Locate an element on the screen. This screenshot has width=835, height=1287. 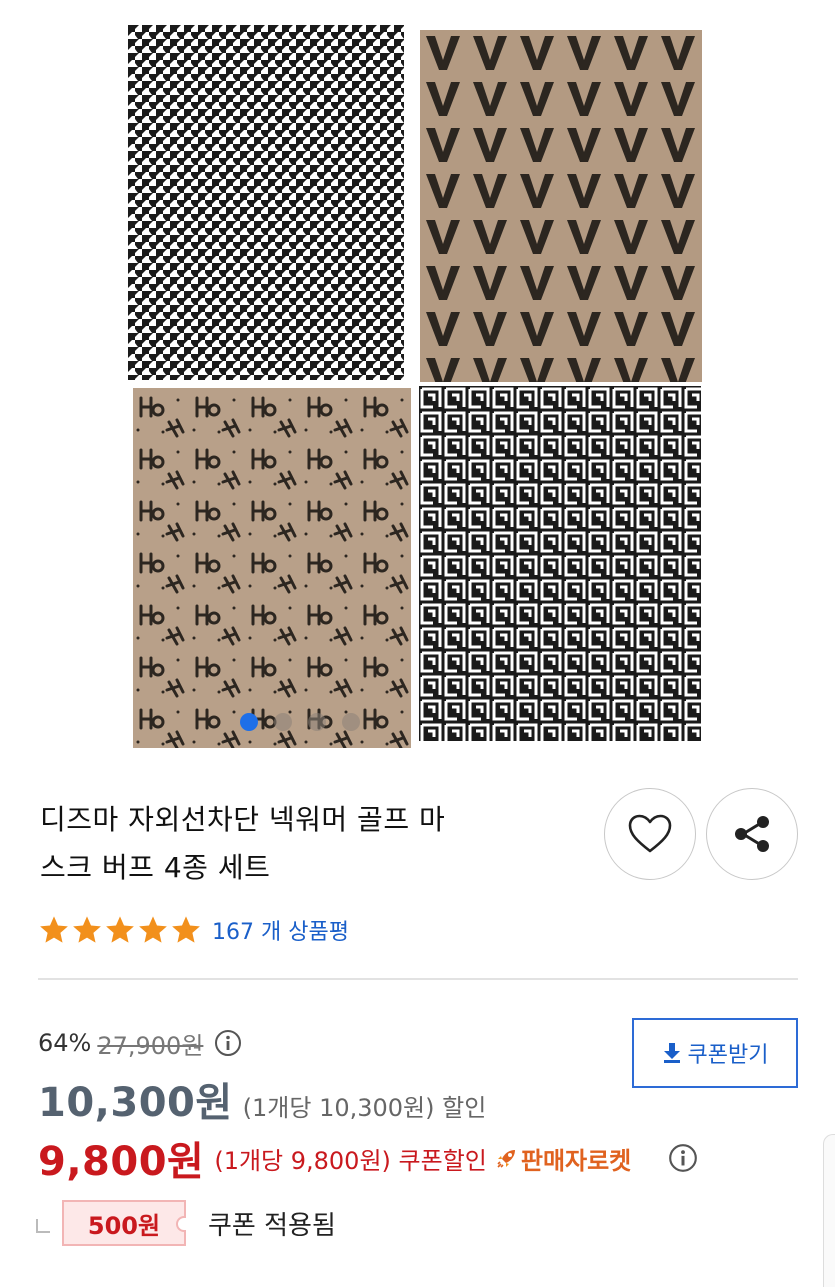
product-title-line1: 디즈마 자외선차단 넥워머 골프 마 is located at coordinates (243, 819).